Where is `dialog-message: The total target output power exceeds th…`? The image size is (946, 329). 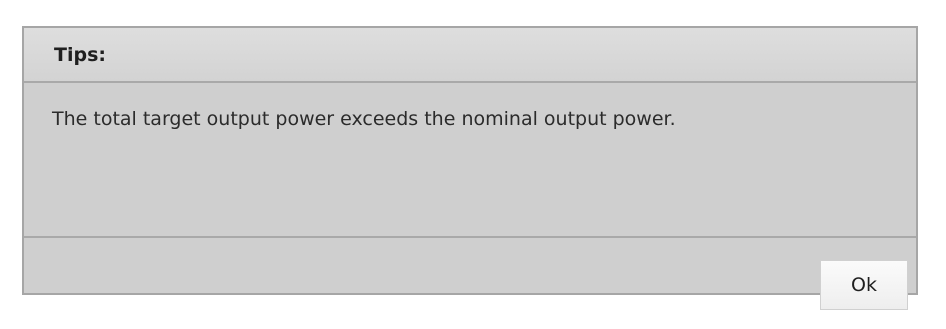 dialog-message: The total target output power exceeds th… is located at coordinates (364, 119).